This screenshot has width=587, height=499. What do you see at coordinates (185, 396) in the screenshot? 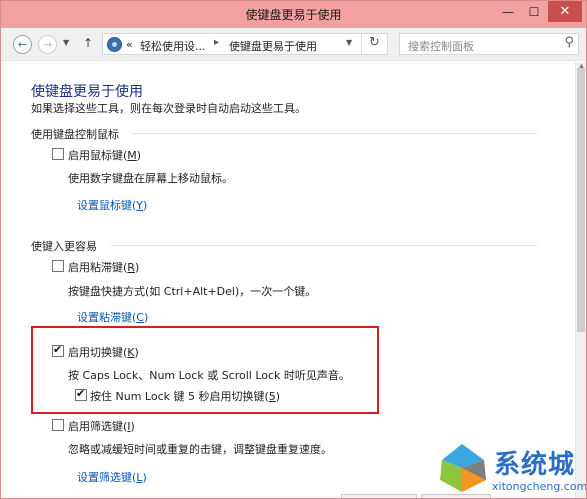
I see `num-lock-hold-label: 按住 Num Lock 键 5 秒启用切换键(5)` at bounding box center [185, 396].